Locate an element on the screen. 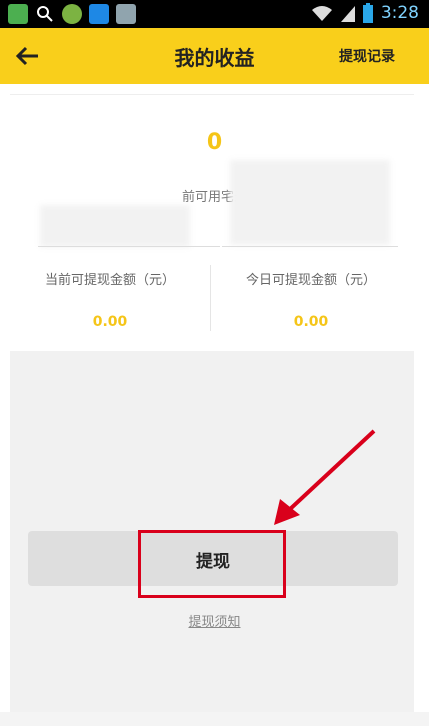 This screenshot has height=726, width=429. fish-icon is located at coordinates (99, 14).